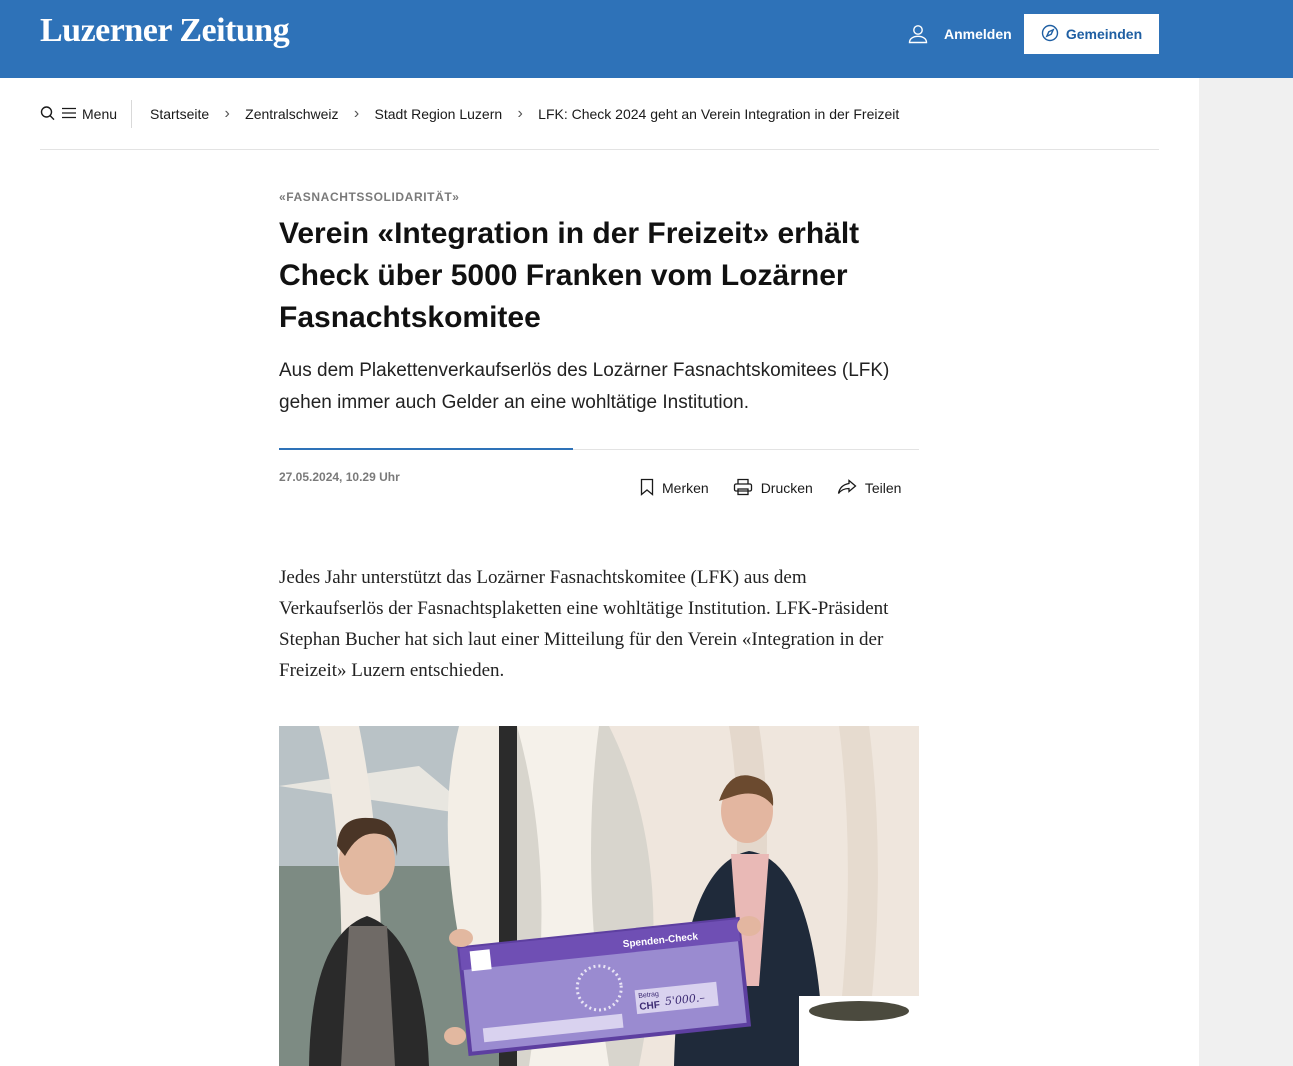 Image resolution: width=1293 pixels, height=1066 pixels. I want to click on bookmark-label: Merken, so click(685, 488).